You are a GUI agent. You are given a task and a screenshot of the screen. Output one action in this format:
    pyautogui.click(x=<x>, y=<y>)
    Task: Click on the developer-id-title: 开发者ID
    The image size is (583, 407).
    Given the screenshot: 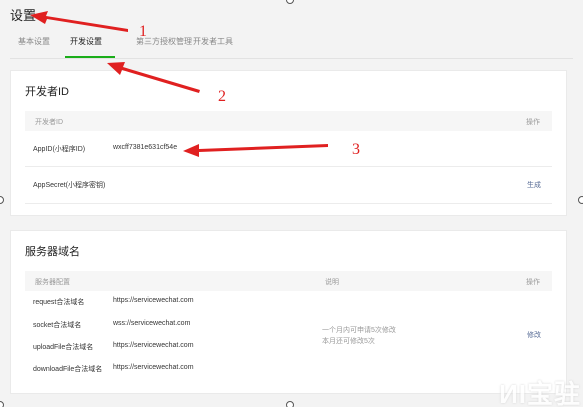 What is the action you would take?
    pyautogui.click(x=47, y=92)
    